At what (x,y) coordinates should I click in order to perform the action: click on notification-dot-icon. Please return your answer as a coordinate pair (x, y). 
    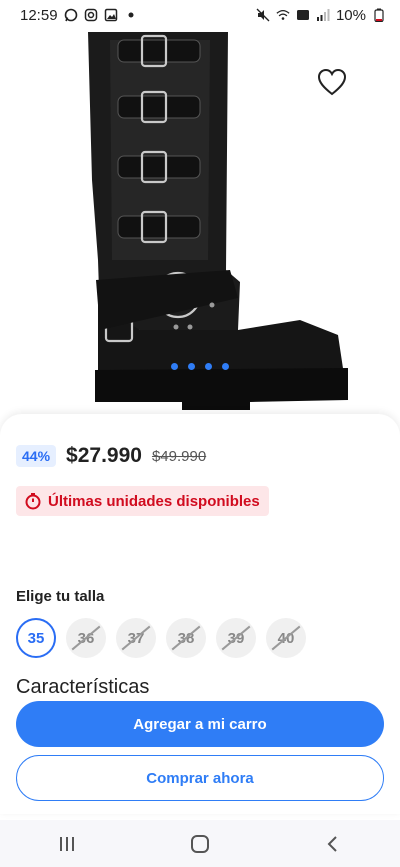
    Looking at the image, I should click on (131, 15).